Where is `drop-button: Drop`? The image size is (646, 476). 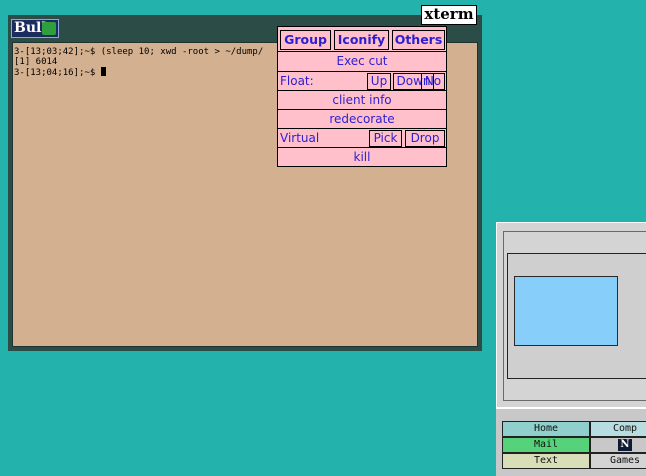
drop-button: Drop is located at coordinates (425, 138).